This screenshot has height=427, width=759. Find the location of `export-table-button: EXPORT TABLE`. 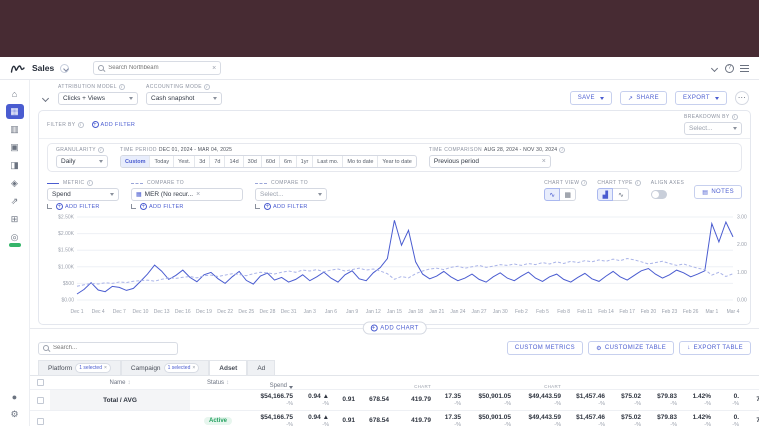

export-table-button: EXPORT TABLE is located at coordinates (715, 348).